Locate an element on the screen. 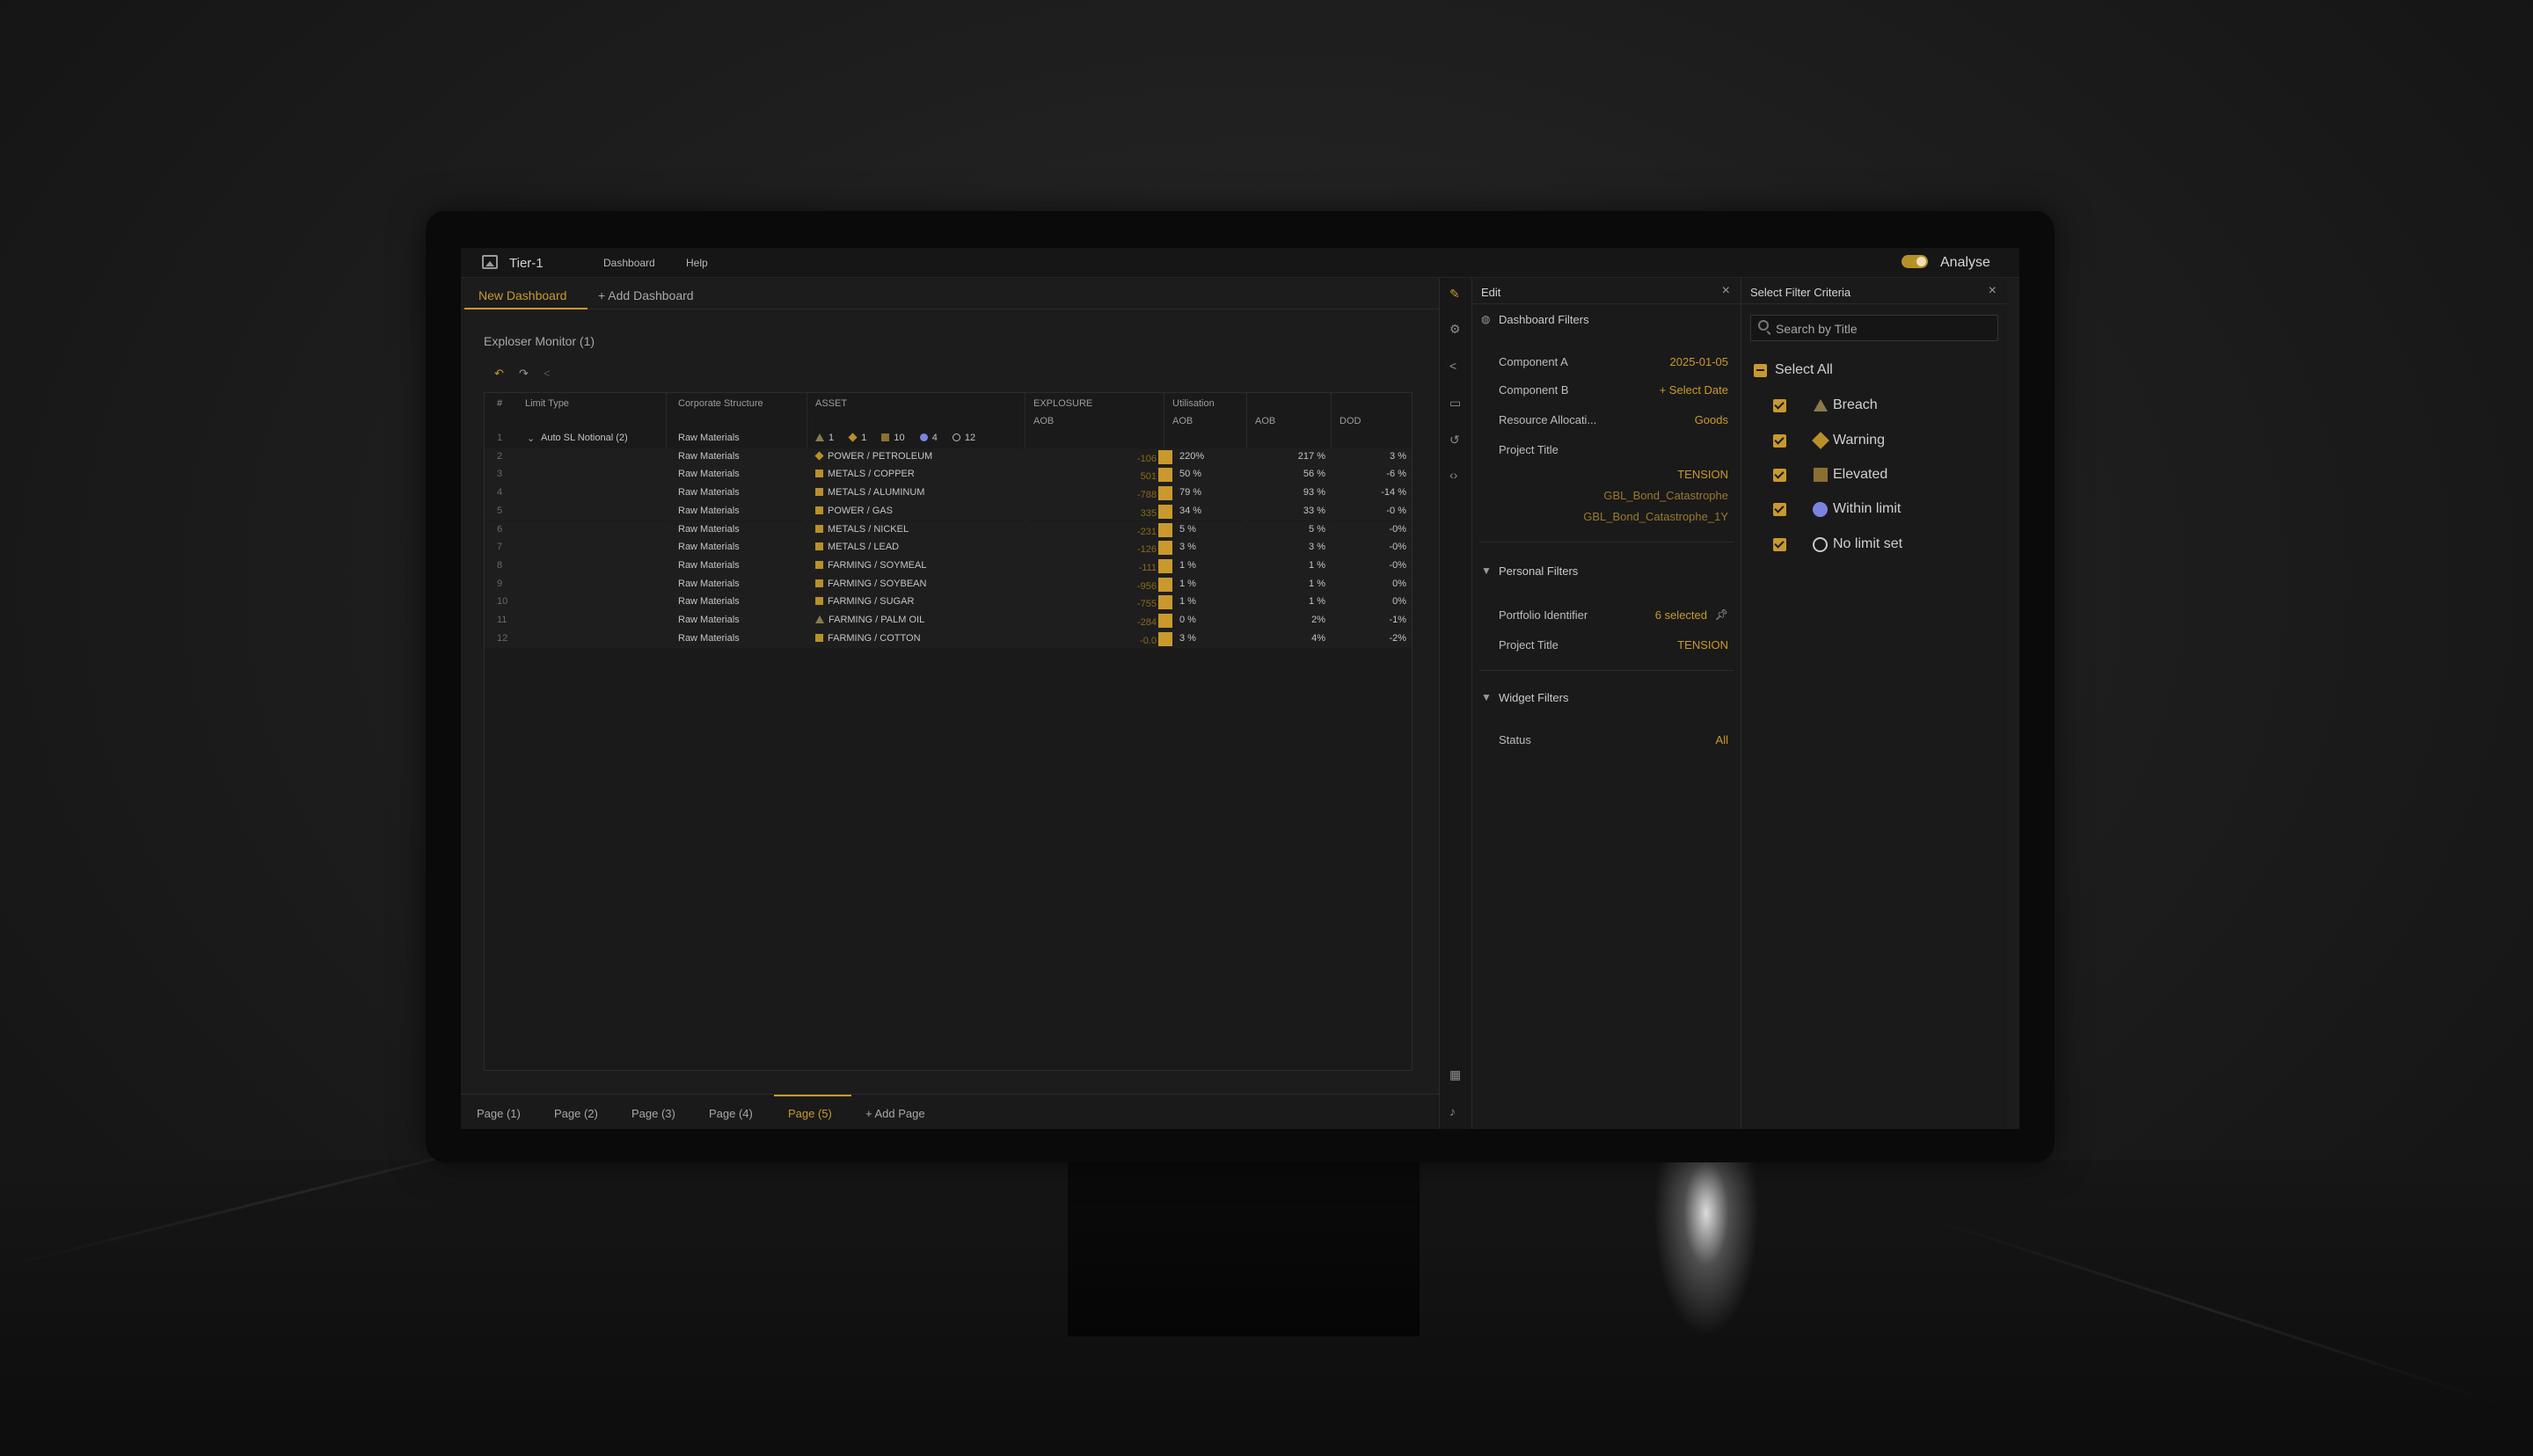 This screenshot has width=2533, height=1456. col-dod: DOD is located at coordinates (1350, 421).